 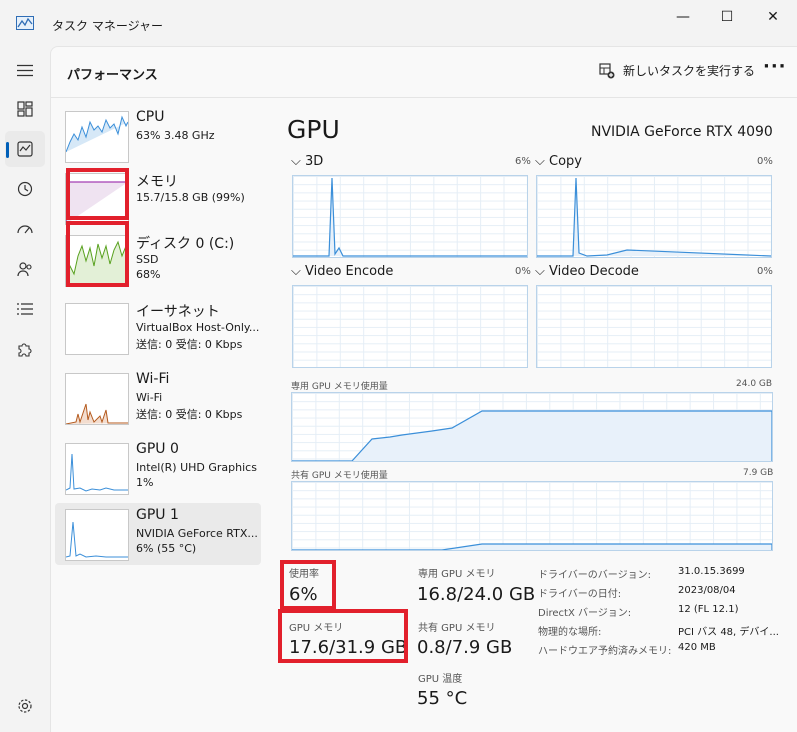 I want to click on device-name: イーサネット, so click(x=178, y=312).